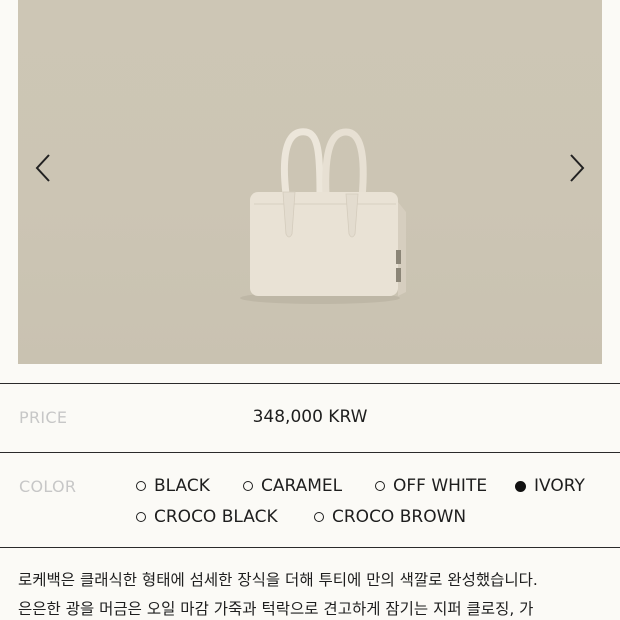 The image size is (620, 620). What do you see at coordinates (182, 486) in the screenshot?
I see `color-option-label: BLACK` at bounding box center [182, 486].